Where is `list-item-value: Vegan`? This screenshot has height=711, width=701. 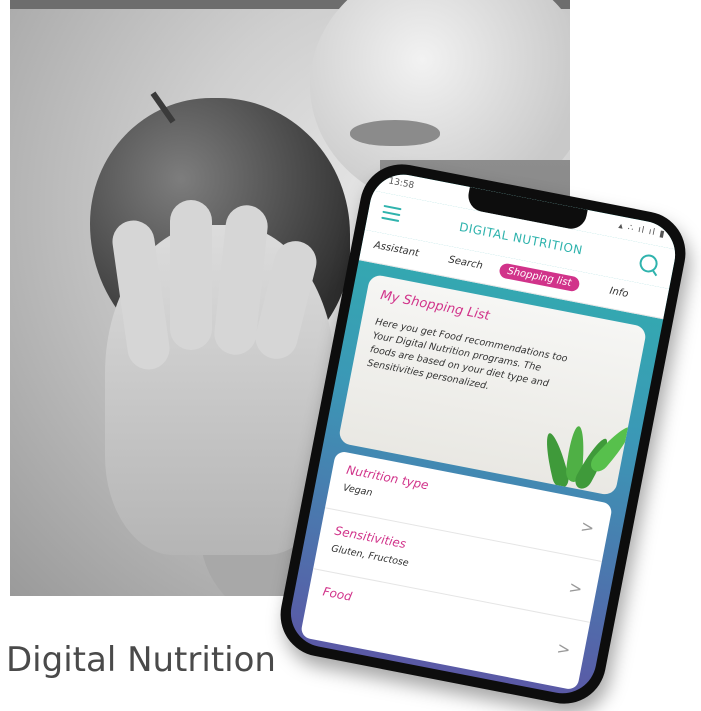
list-item-value: Vegan is located at coordinates (358, 490).